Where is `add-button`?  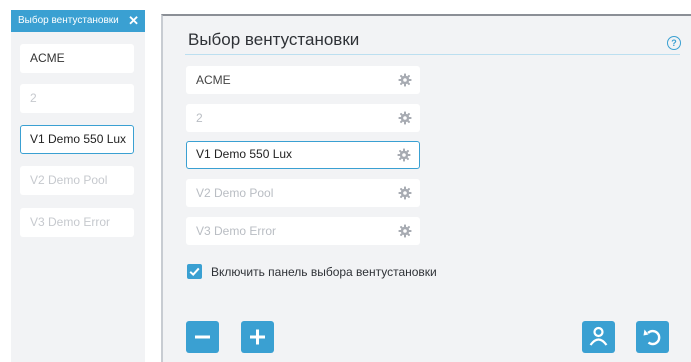 add-button is located at coordinates (257, 337).